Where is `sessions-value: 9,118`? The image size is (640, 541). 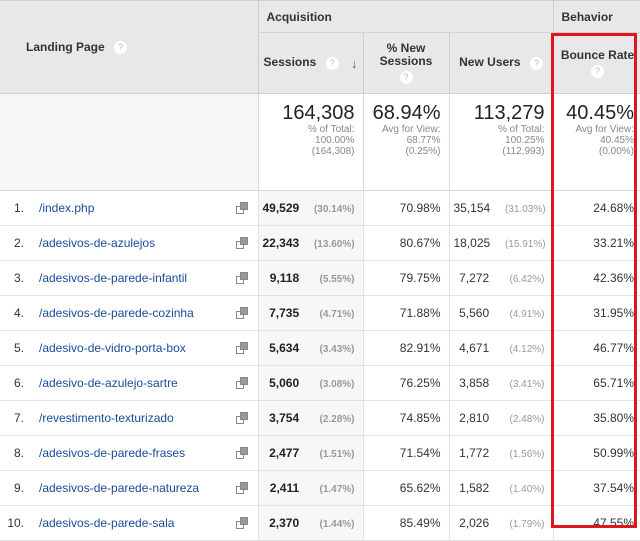 sessions-value: 9,118 is located at coordinates (284, 278).